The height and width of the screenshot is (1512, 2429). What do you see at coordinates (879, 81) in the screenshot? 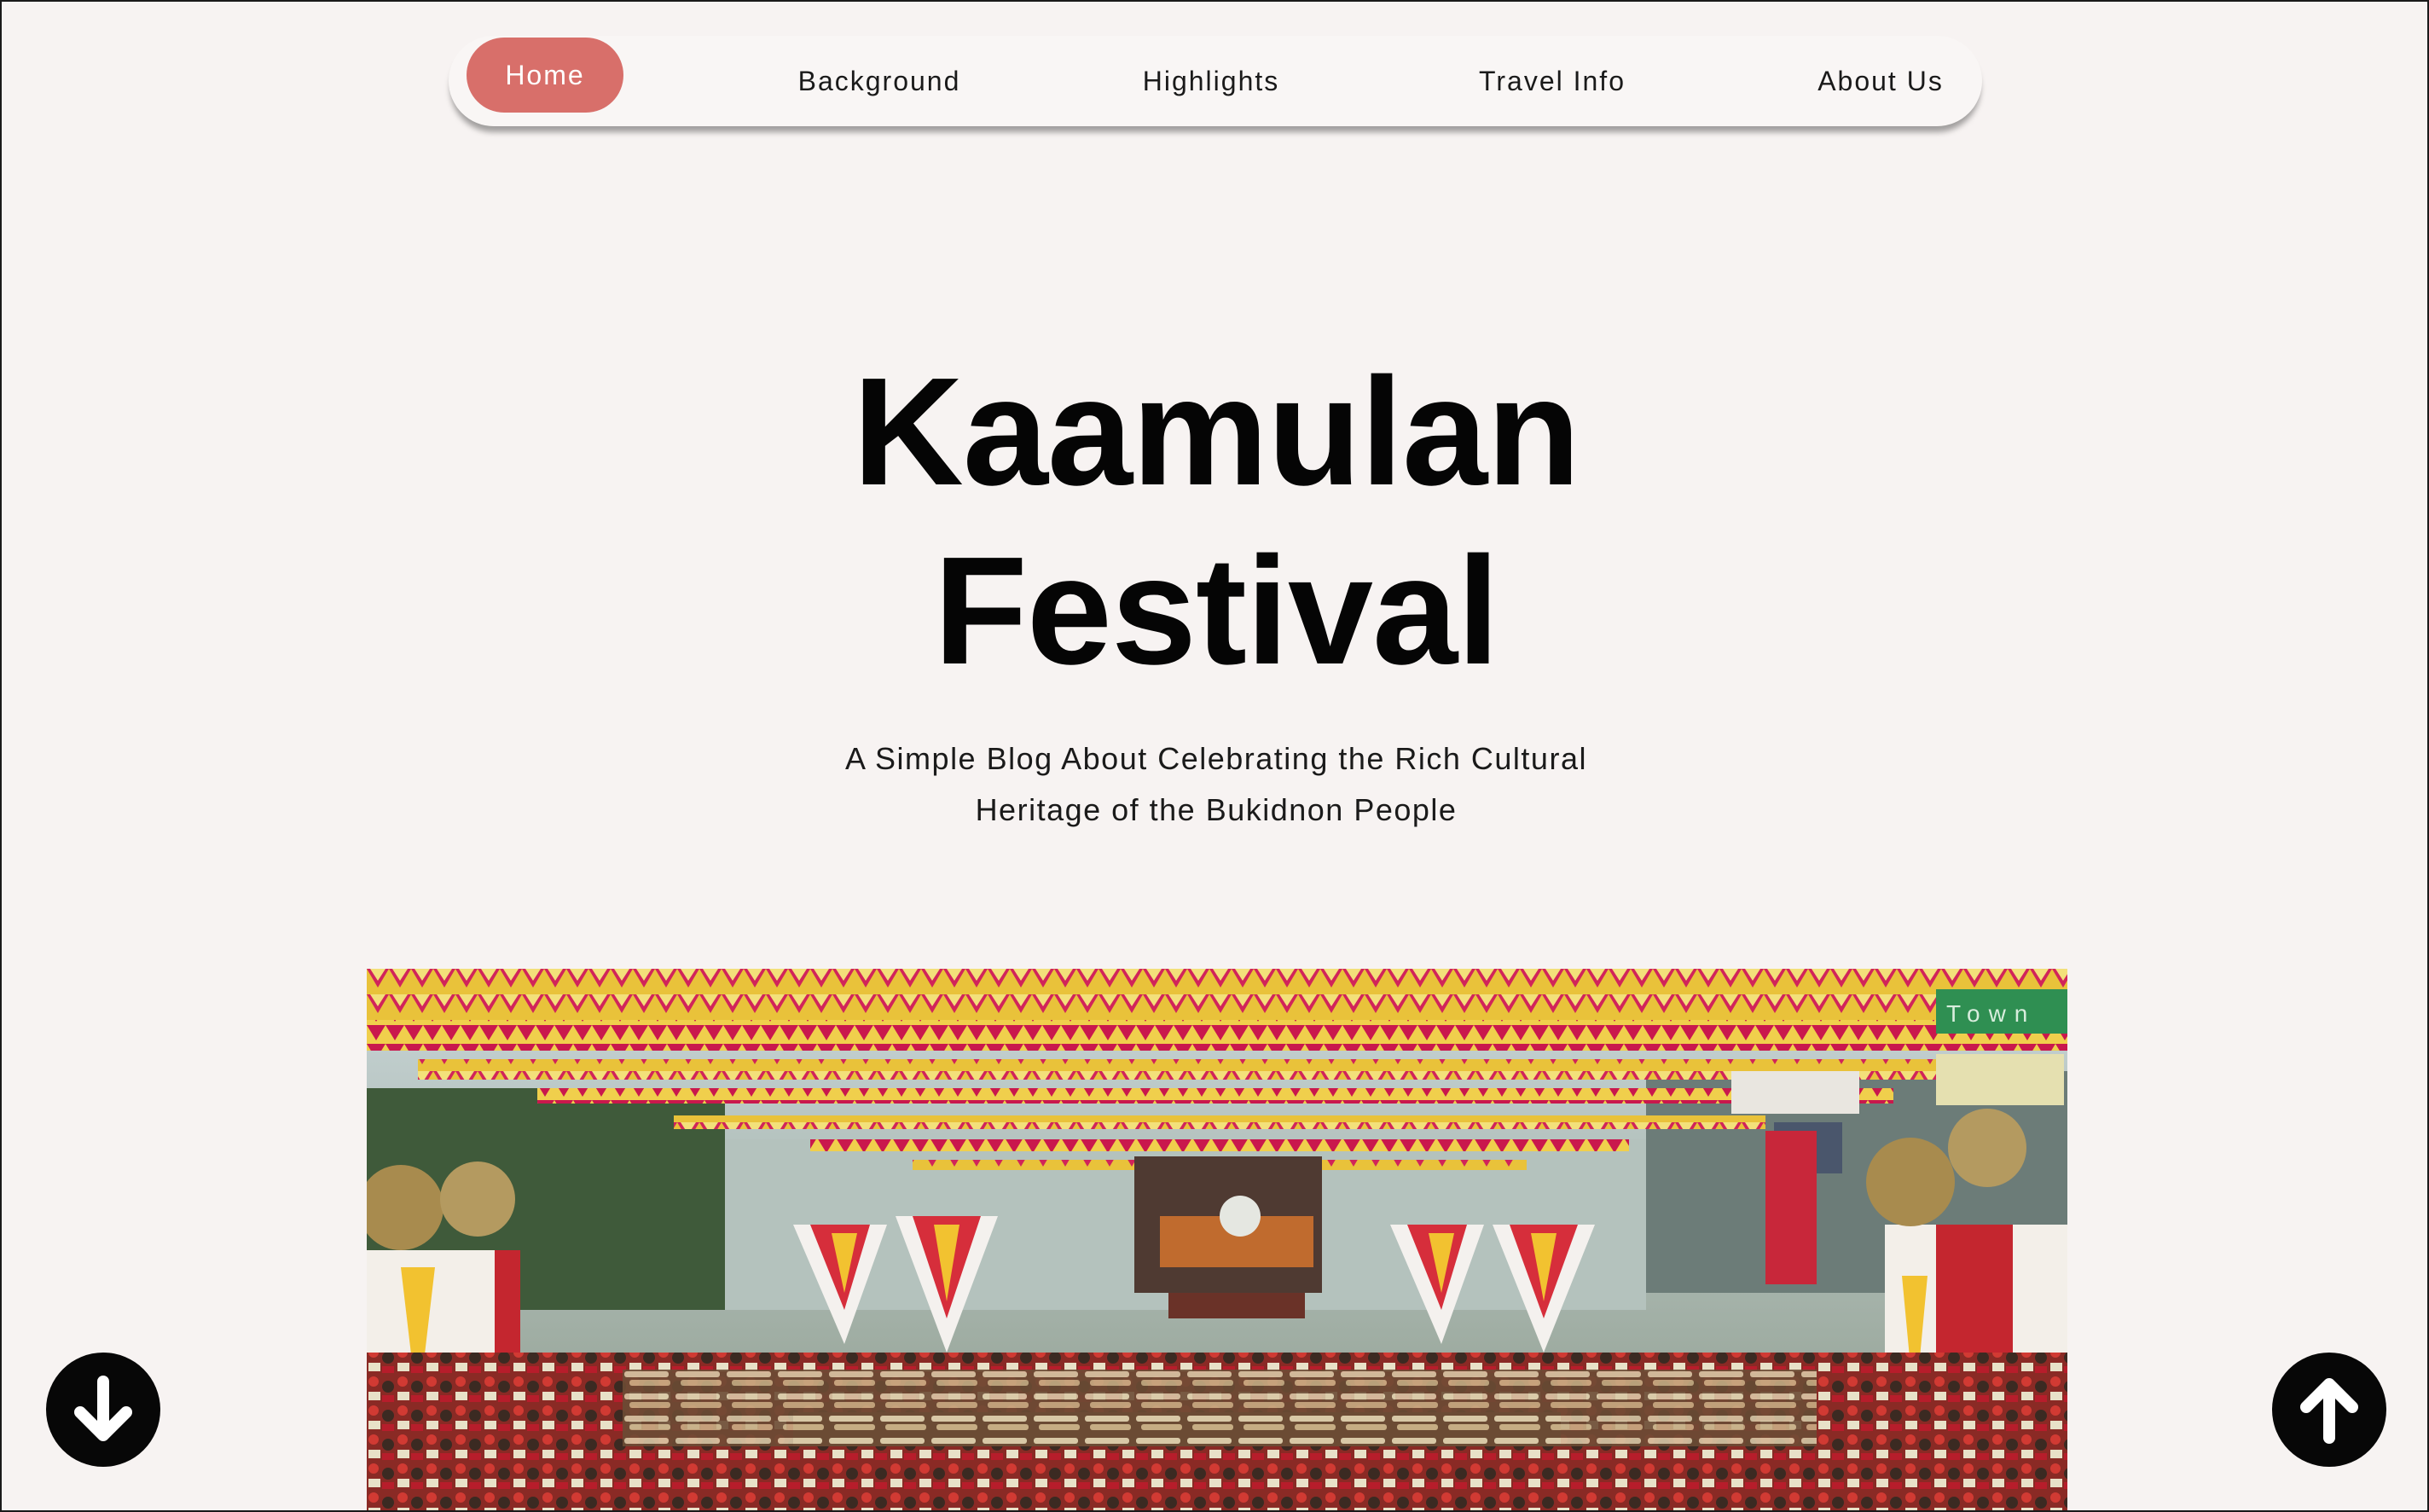
I see `nav-background-link: Background` at bounding box center [879, 81].